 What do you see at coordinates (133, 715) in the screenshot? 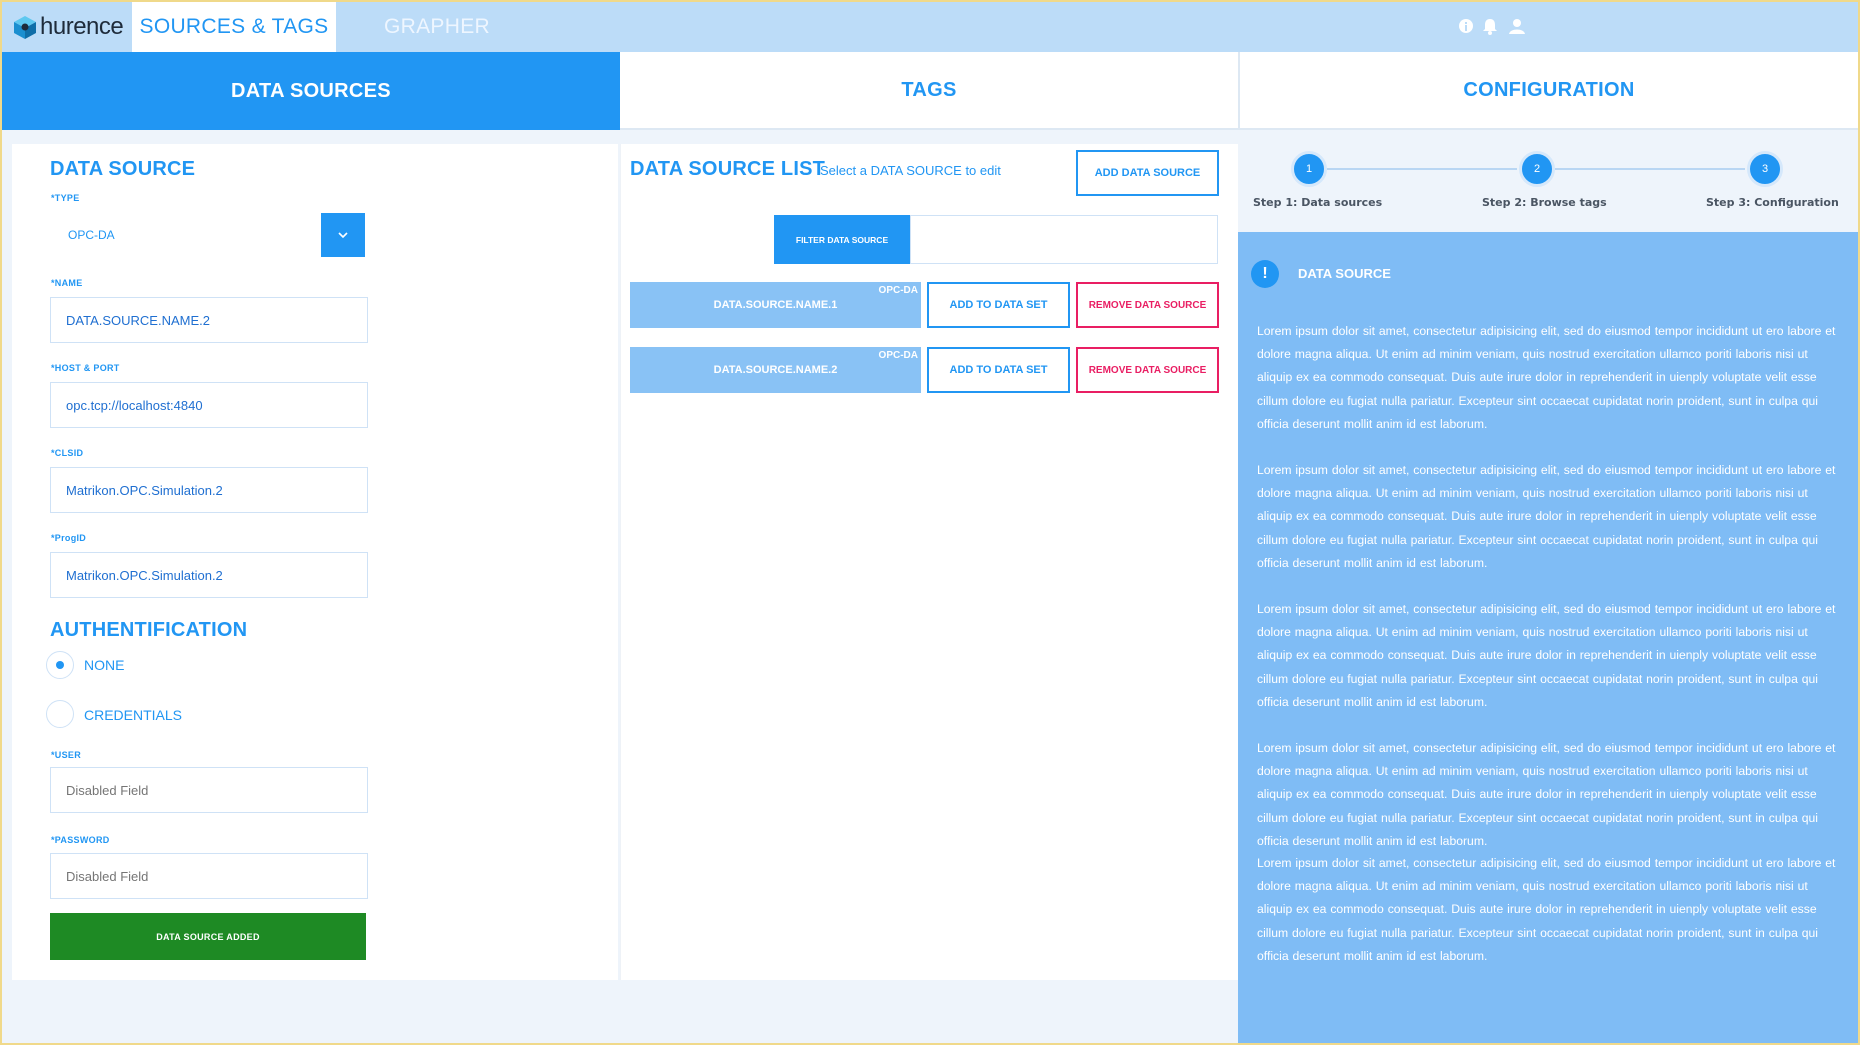
I see `radio-credentials-label: CREDENTIALS` at bounding box center [133, 715].